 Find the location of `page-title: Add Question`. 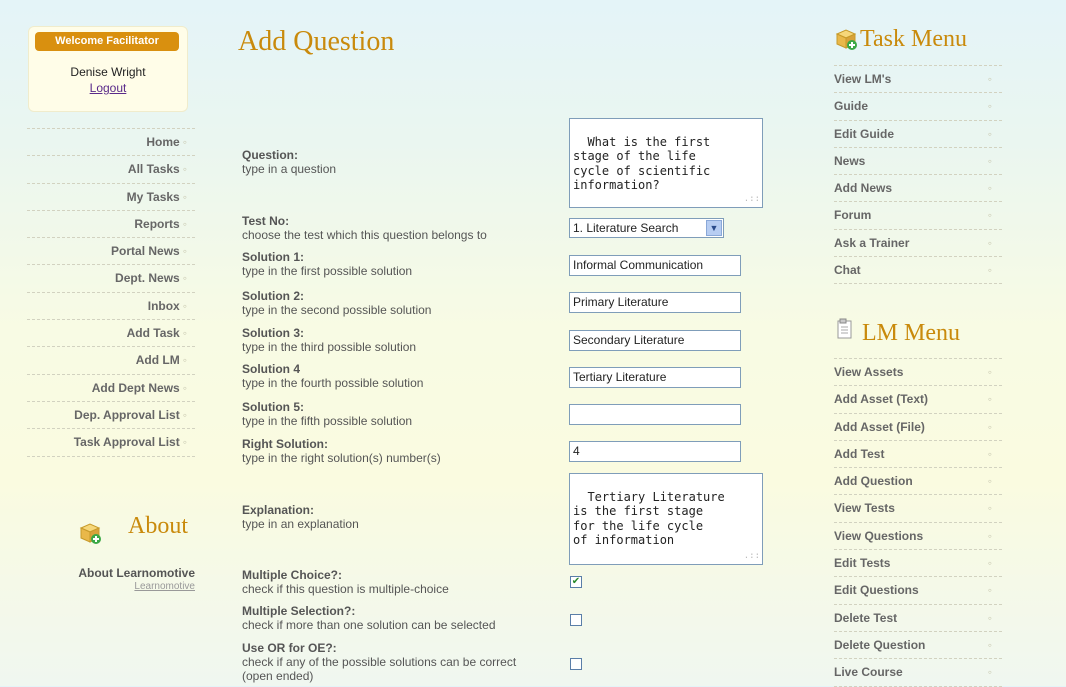

page-title: Add Question is located at coordinates (316, 41).